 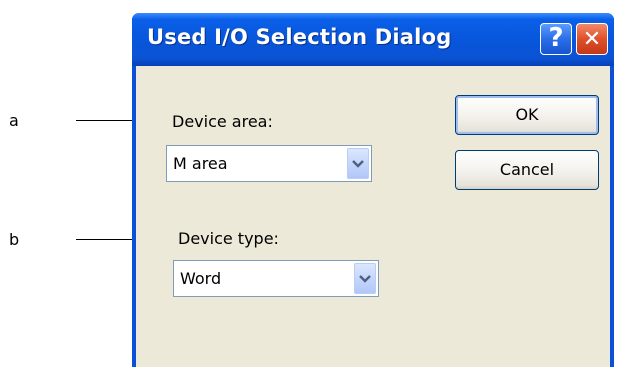 I want to click on annotation-label-b: b, so click(x=14, y=239).